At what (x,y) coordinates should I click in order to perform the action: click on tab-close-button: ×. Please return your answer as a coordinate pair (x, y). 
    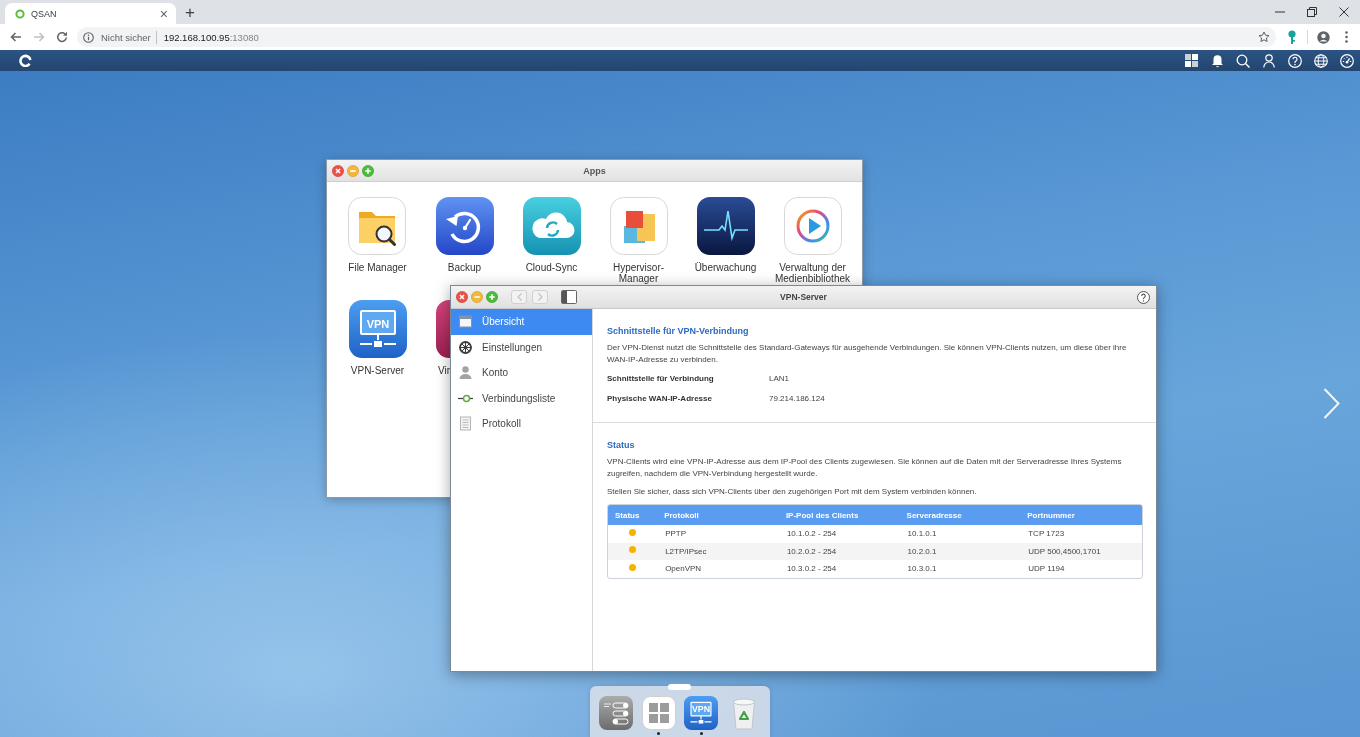
    Looking at the image, I should click on (163, 13).